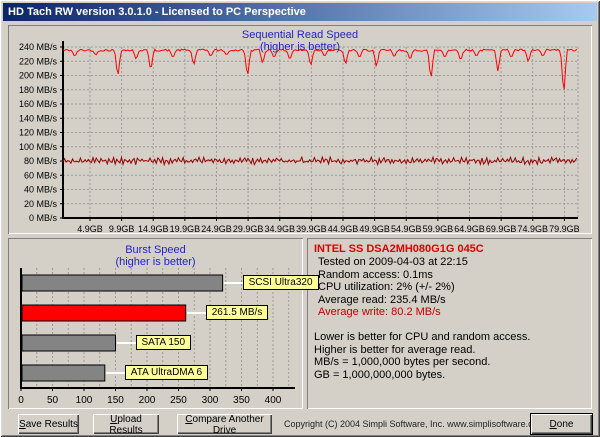 The width and height of the screenshot is (600, 437). What do you see at coordinates (248, 229) in the screenshot?
I see `x-axis-tick-label: 29.9GB` at bounding box center [248, 229].